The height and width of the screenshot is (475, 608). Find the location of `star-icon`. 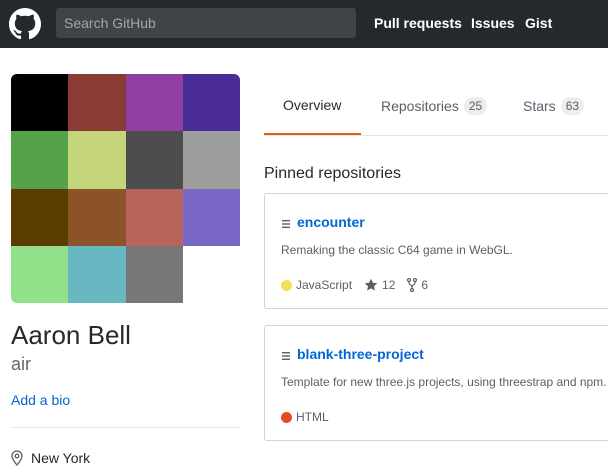

star-icon is located at coordinates (371, 284).